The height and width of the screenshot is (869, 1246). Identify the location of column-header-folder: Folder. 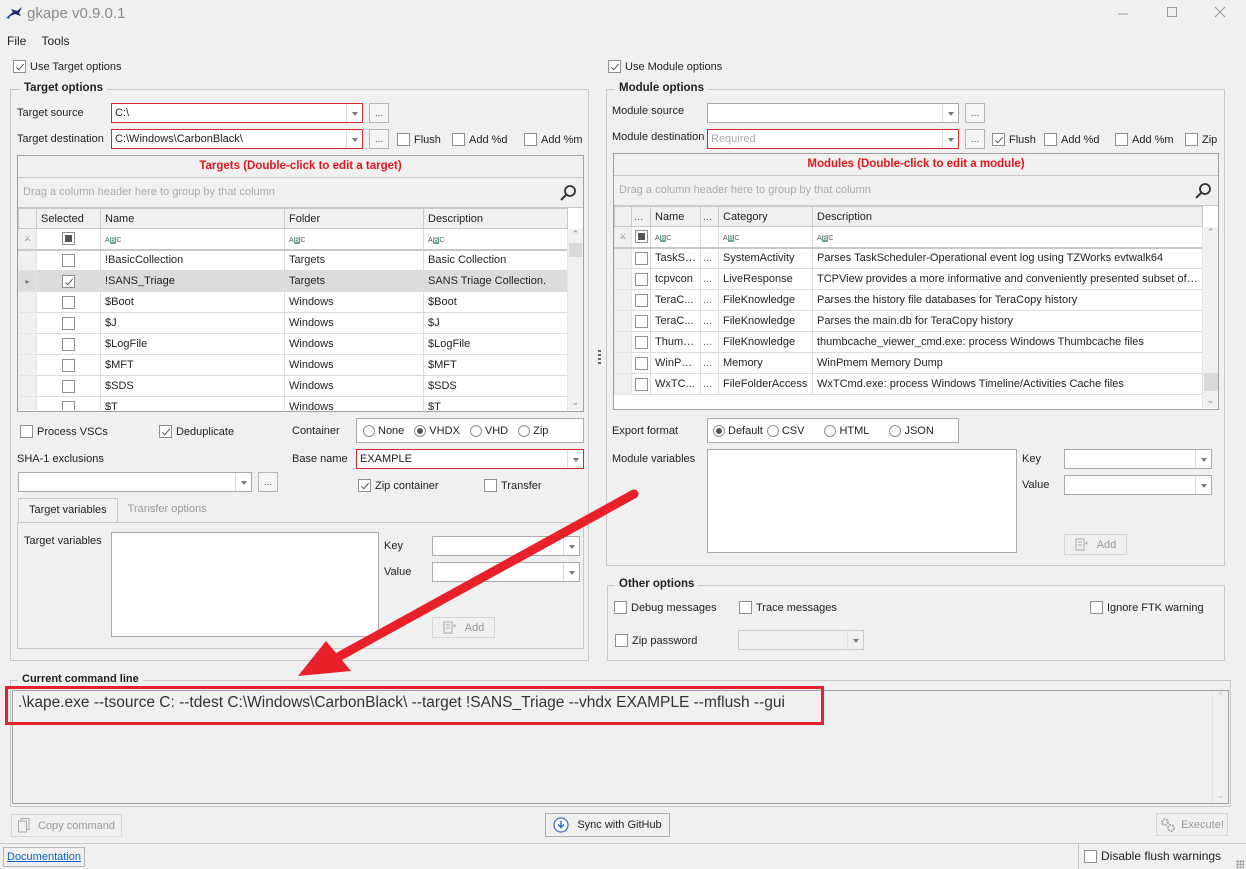
(354, 218).